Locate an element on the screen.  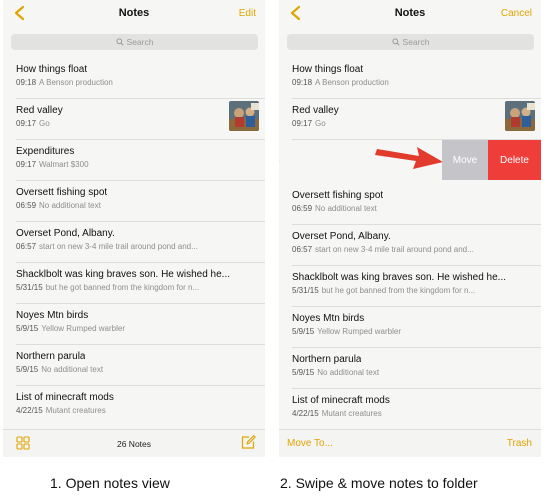
note-title: Expenditures is located at coordinates (45, 151).